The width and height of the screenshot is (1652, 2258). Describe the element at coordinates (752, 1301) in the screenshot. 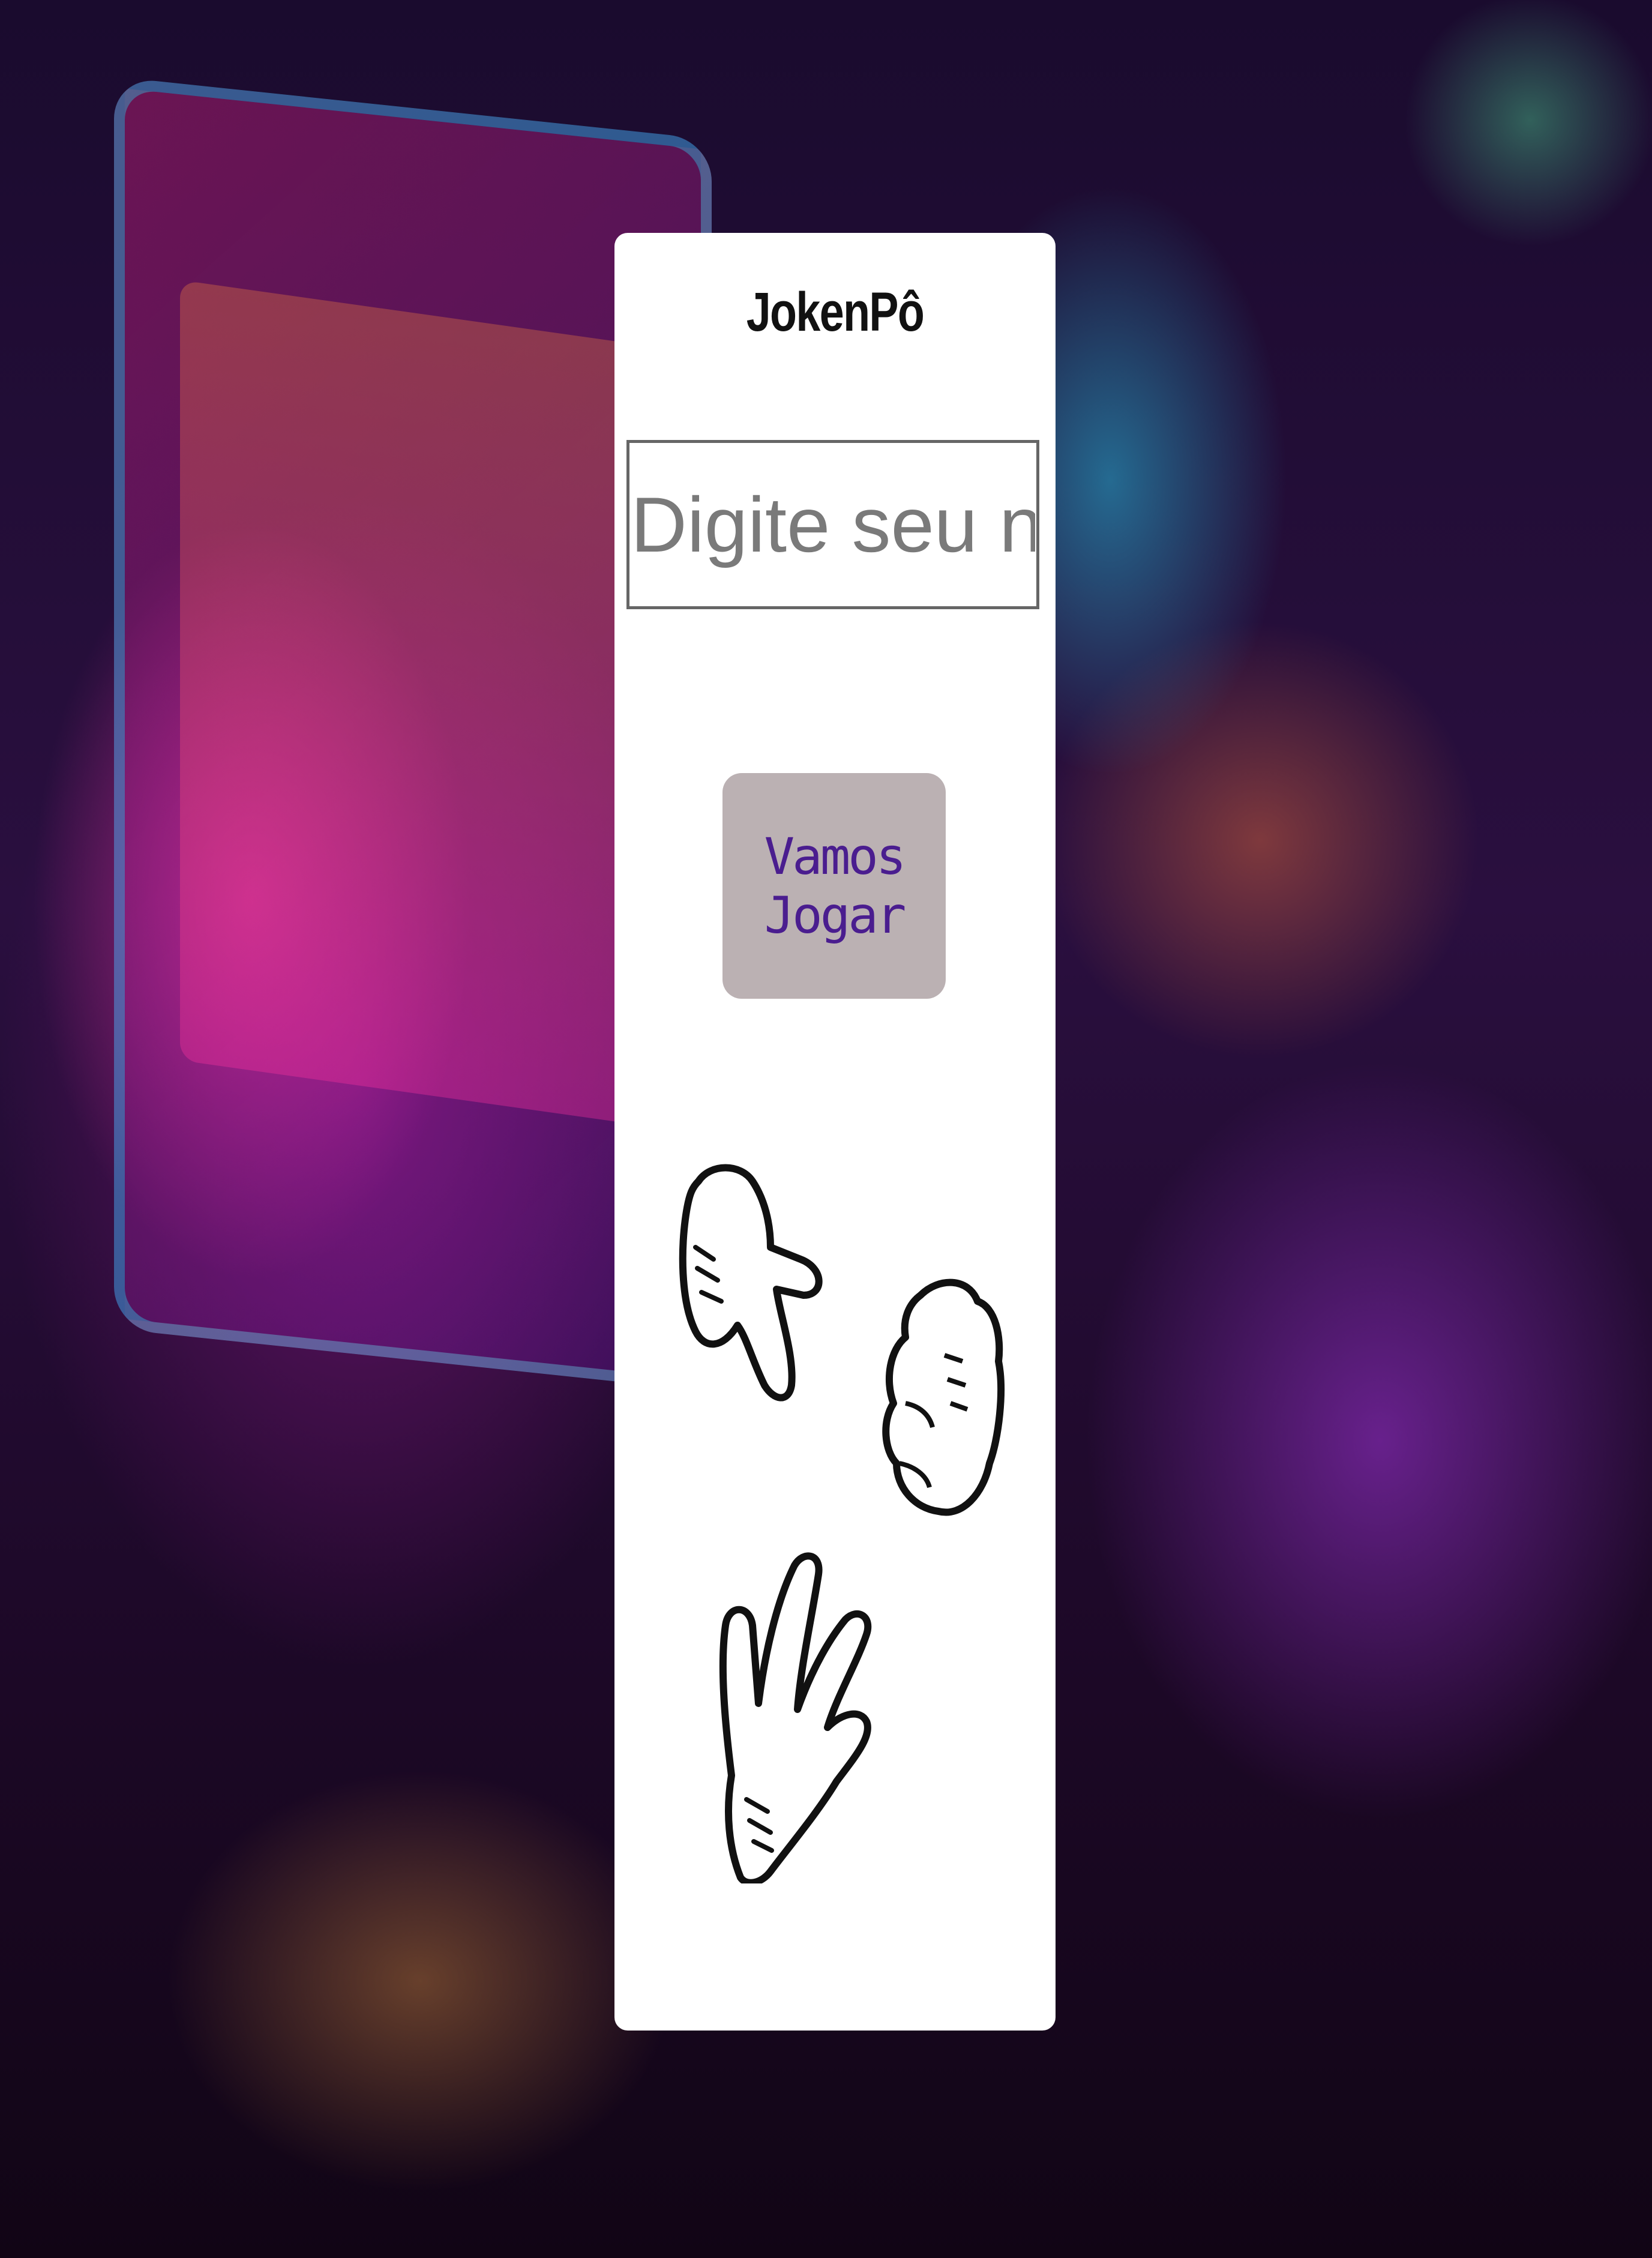

I see `scissors-hand-icon` at that location.